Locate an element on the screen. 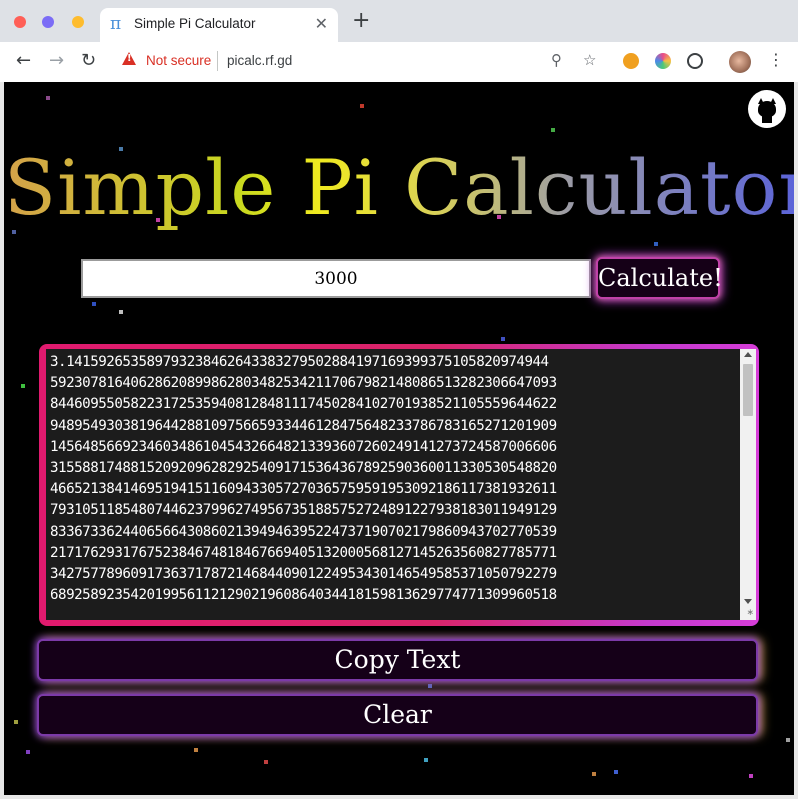 The height and width of the screenshot is (799, 798). window-minimize-dot is located at coordinates (48, 22).